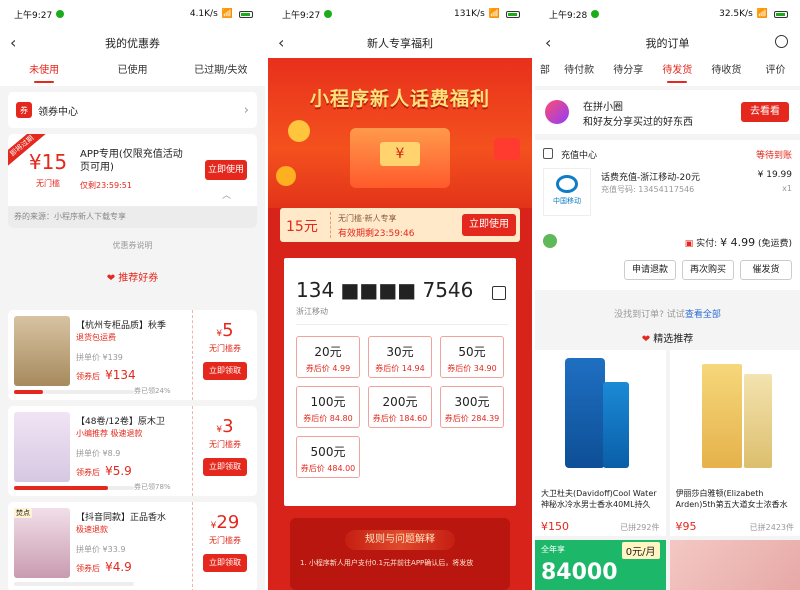  I want to click on coupon-divider, so click(330, 225).